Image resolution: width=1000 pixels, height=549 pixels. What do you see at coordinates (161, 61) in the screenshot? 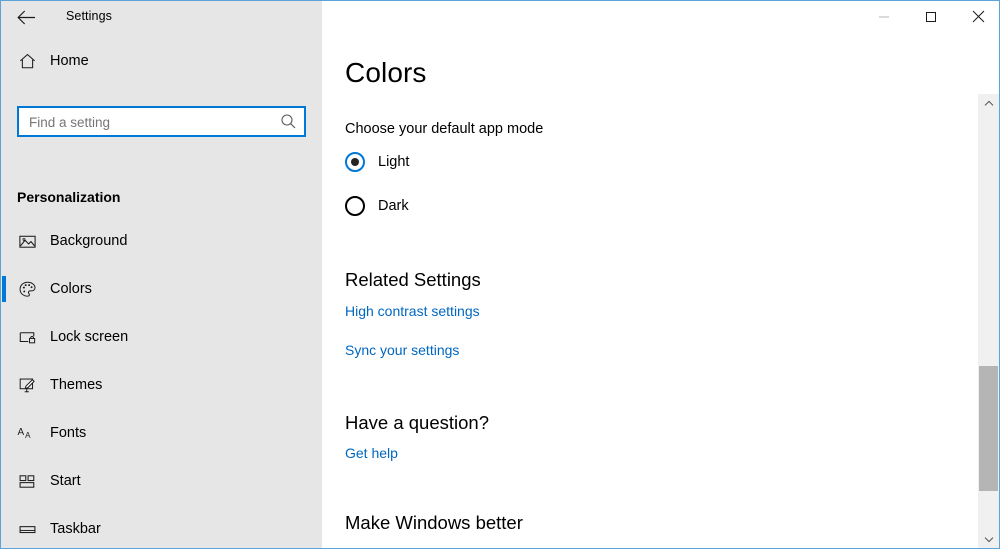
I see `sidebar-item-home: Home` at bounding box center [161, 61].